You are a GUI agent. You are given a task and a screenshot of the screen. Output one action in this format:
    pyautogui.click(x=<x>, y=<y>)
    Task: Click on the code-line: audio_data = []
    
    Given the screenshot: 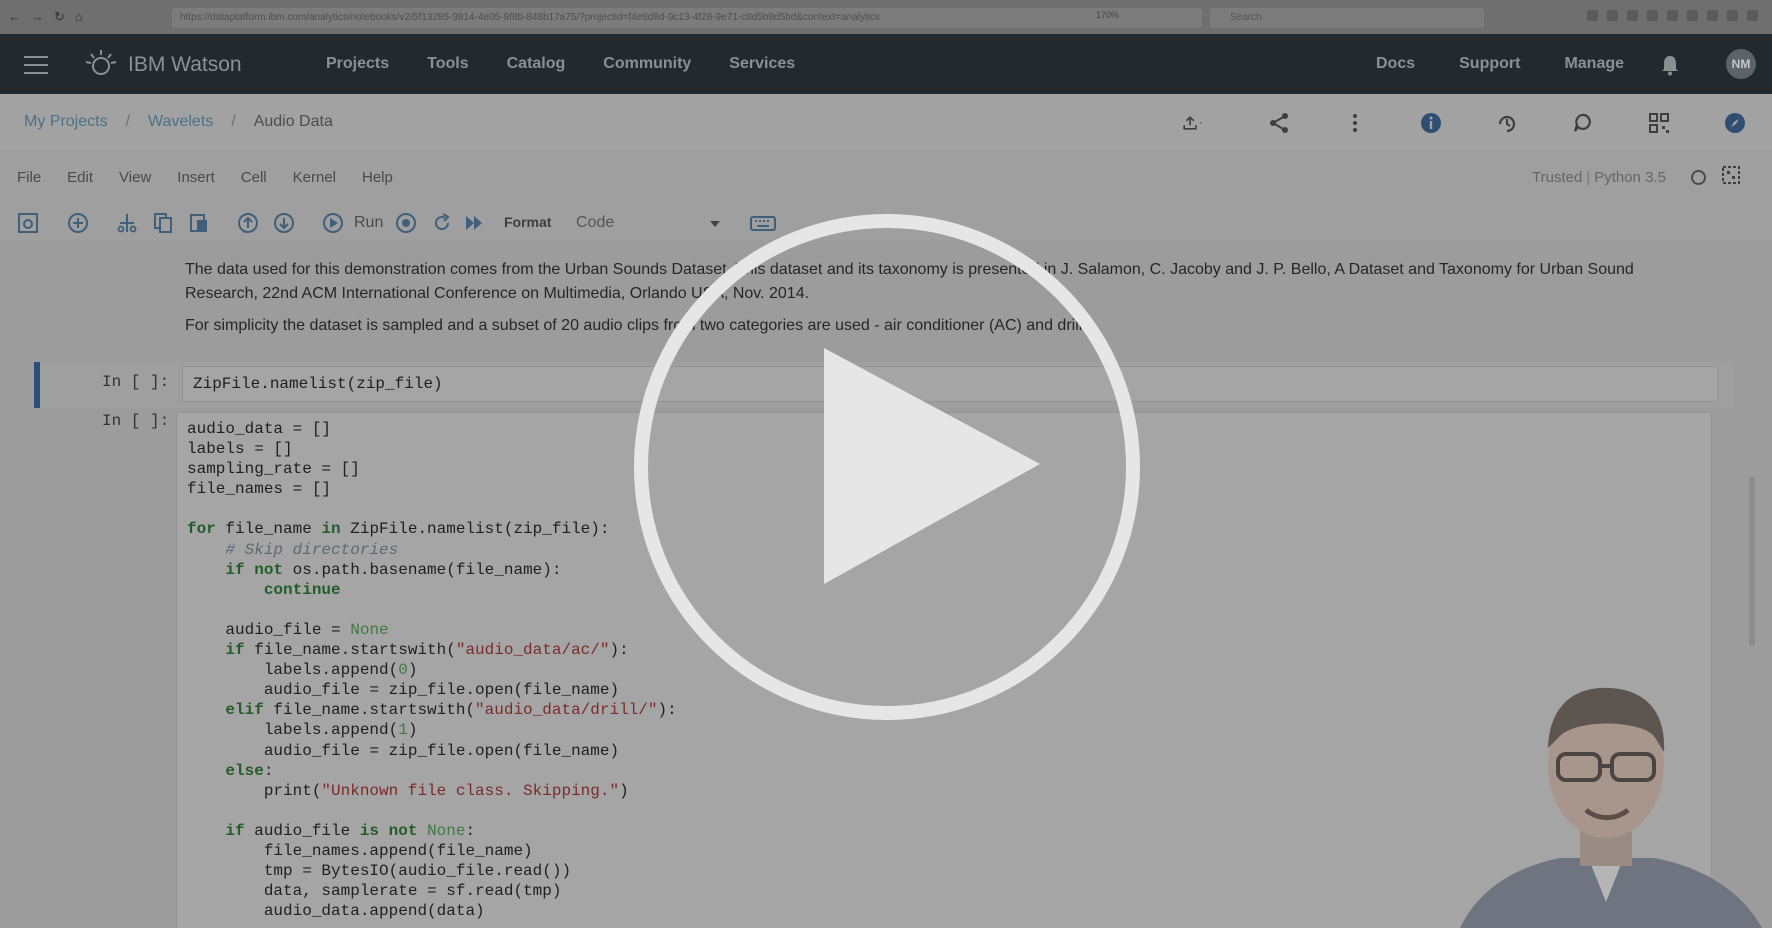 What is the action you would take?
    pyautogui.click(x=259, y=429)
    